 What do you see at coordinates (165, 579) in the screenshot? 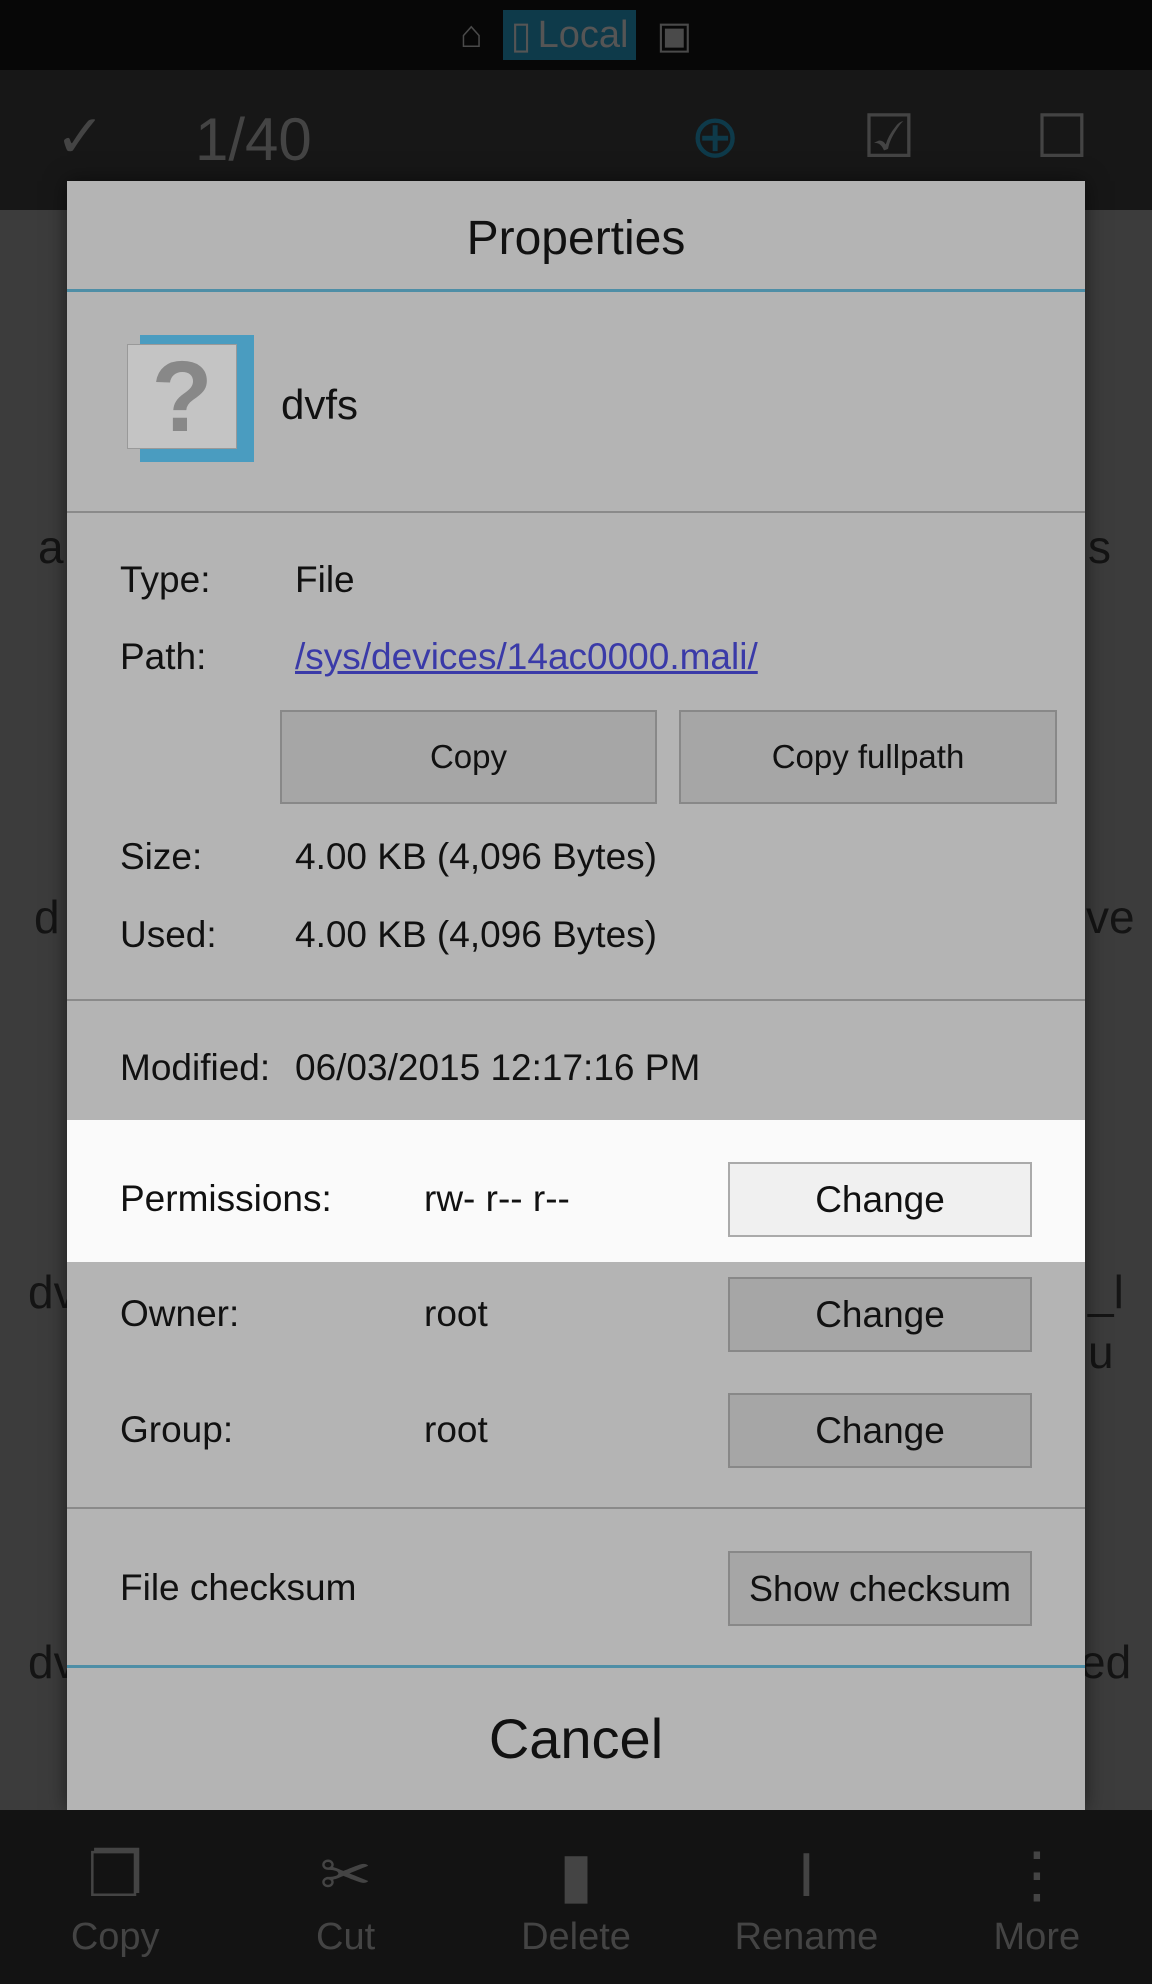
I see `type-label: Type:` at bounding box center [165, 579].